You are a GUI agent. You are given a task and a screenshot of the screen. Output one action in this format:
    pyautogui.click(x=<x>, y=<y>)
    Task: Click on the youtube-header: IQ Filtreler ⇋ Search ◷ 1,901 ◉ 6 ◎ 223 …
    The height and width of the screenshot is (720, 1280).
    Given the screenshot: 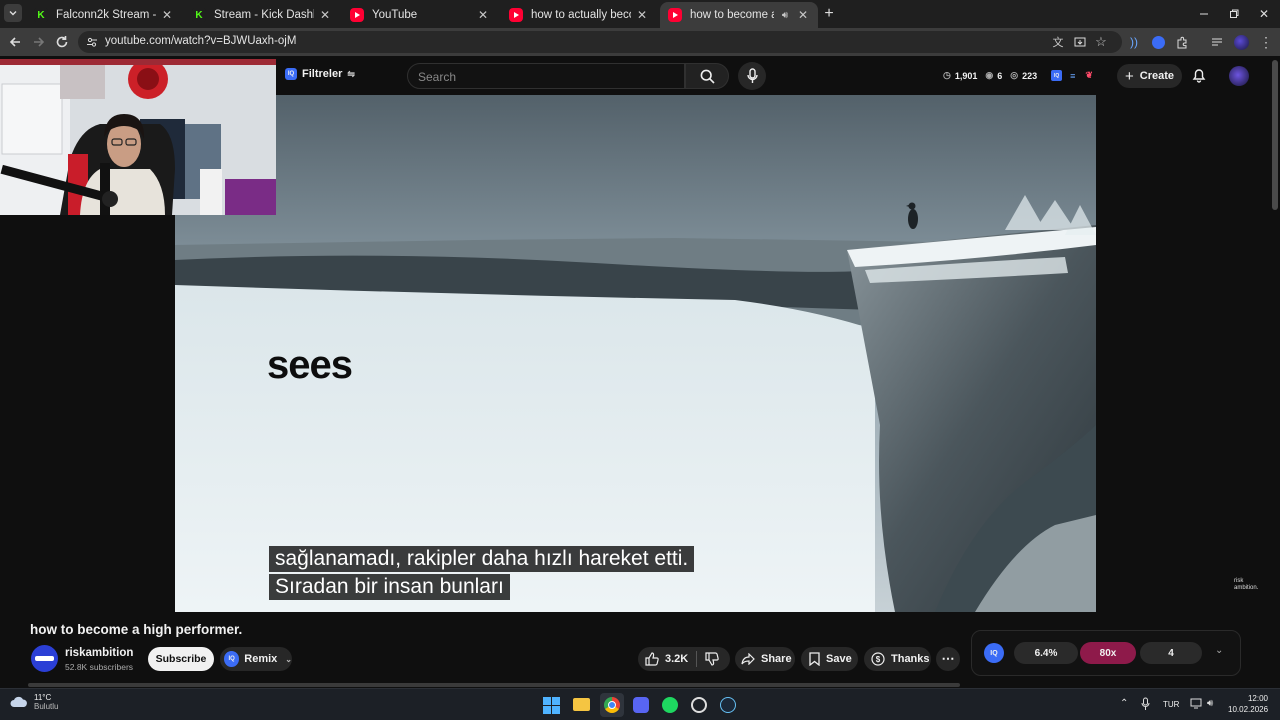 What is the action you would take?
    pyautogui.click(x=777, y=76)
    